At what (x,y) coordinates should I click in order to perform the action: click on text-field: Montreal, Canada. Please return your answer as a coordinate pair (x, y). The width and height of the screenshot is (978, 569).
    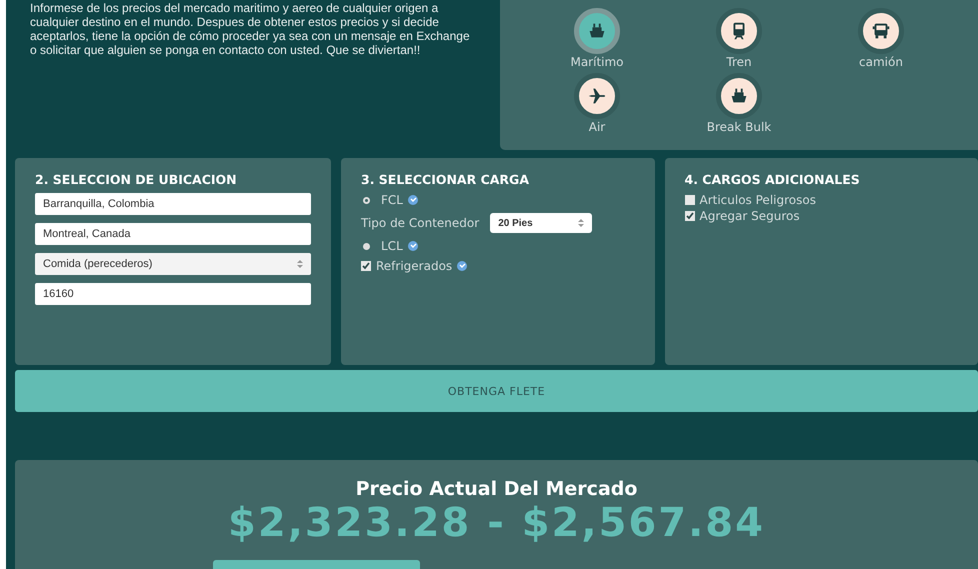
    Looking at the image, I should click on (173, 234).